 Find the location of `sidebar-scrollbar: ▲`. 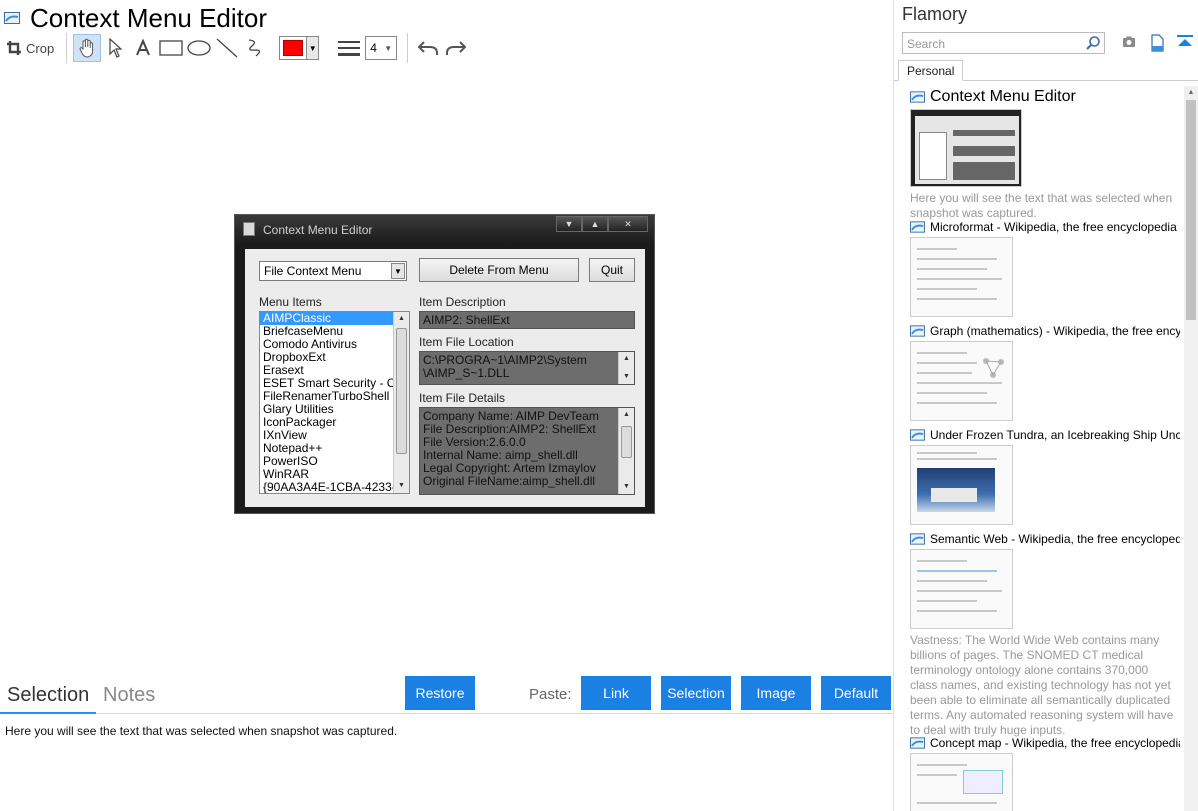

sidebar-scrollbar: ▲ is located at coordinates (1191, 448).